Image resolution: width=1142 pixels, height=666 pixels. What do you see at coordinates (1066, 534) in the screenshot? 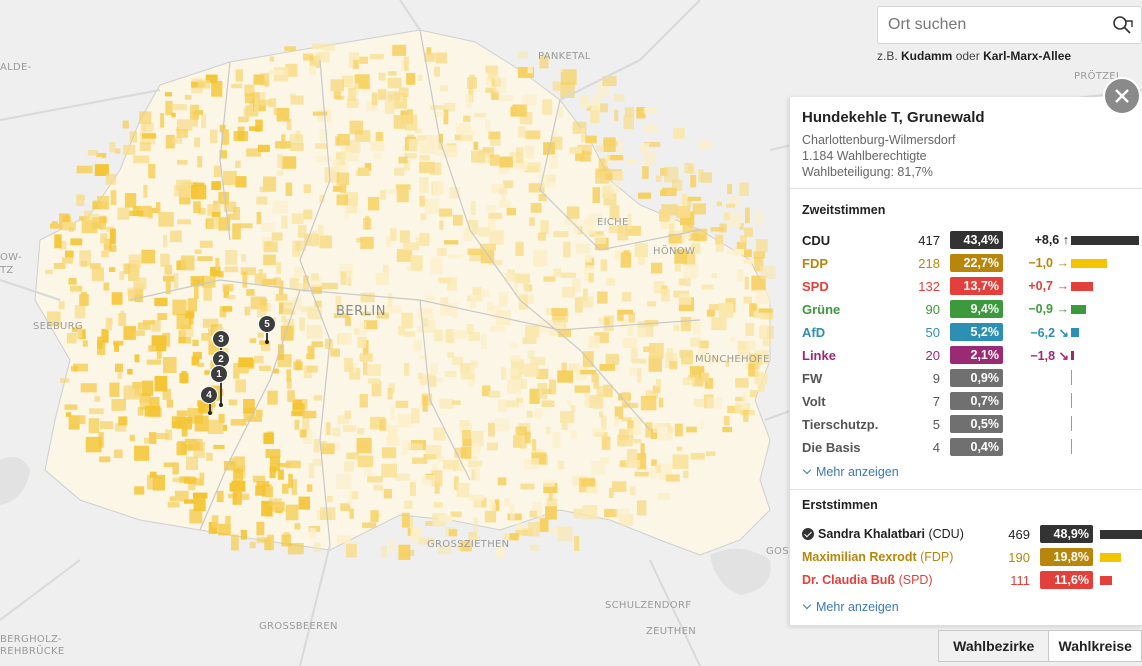
I see `vote-percent-badge: 48,9%` at bounding box center [1066, 534].